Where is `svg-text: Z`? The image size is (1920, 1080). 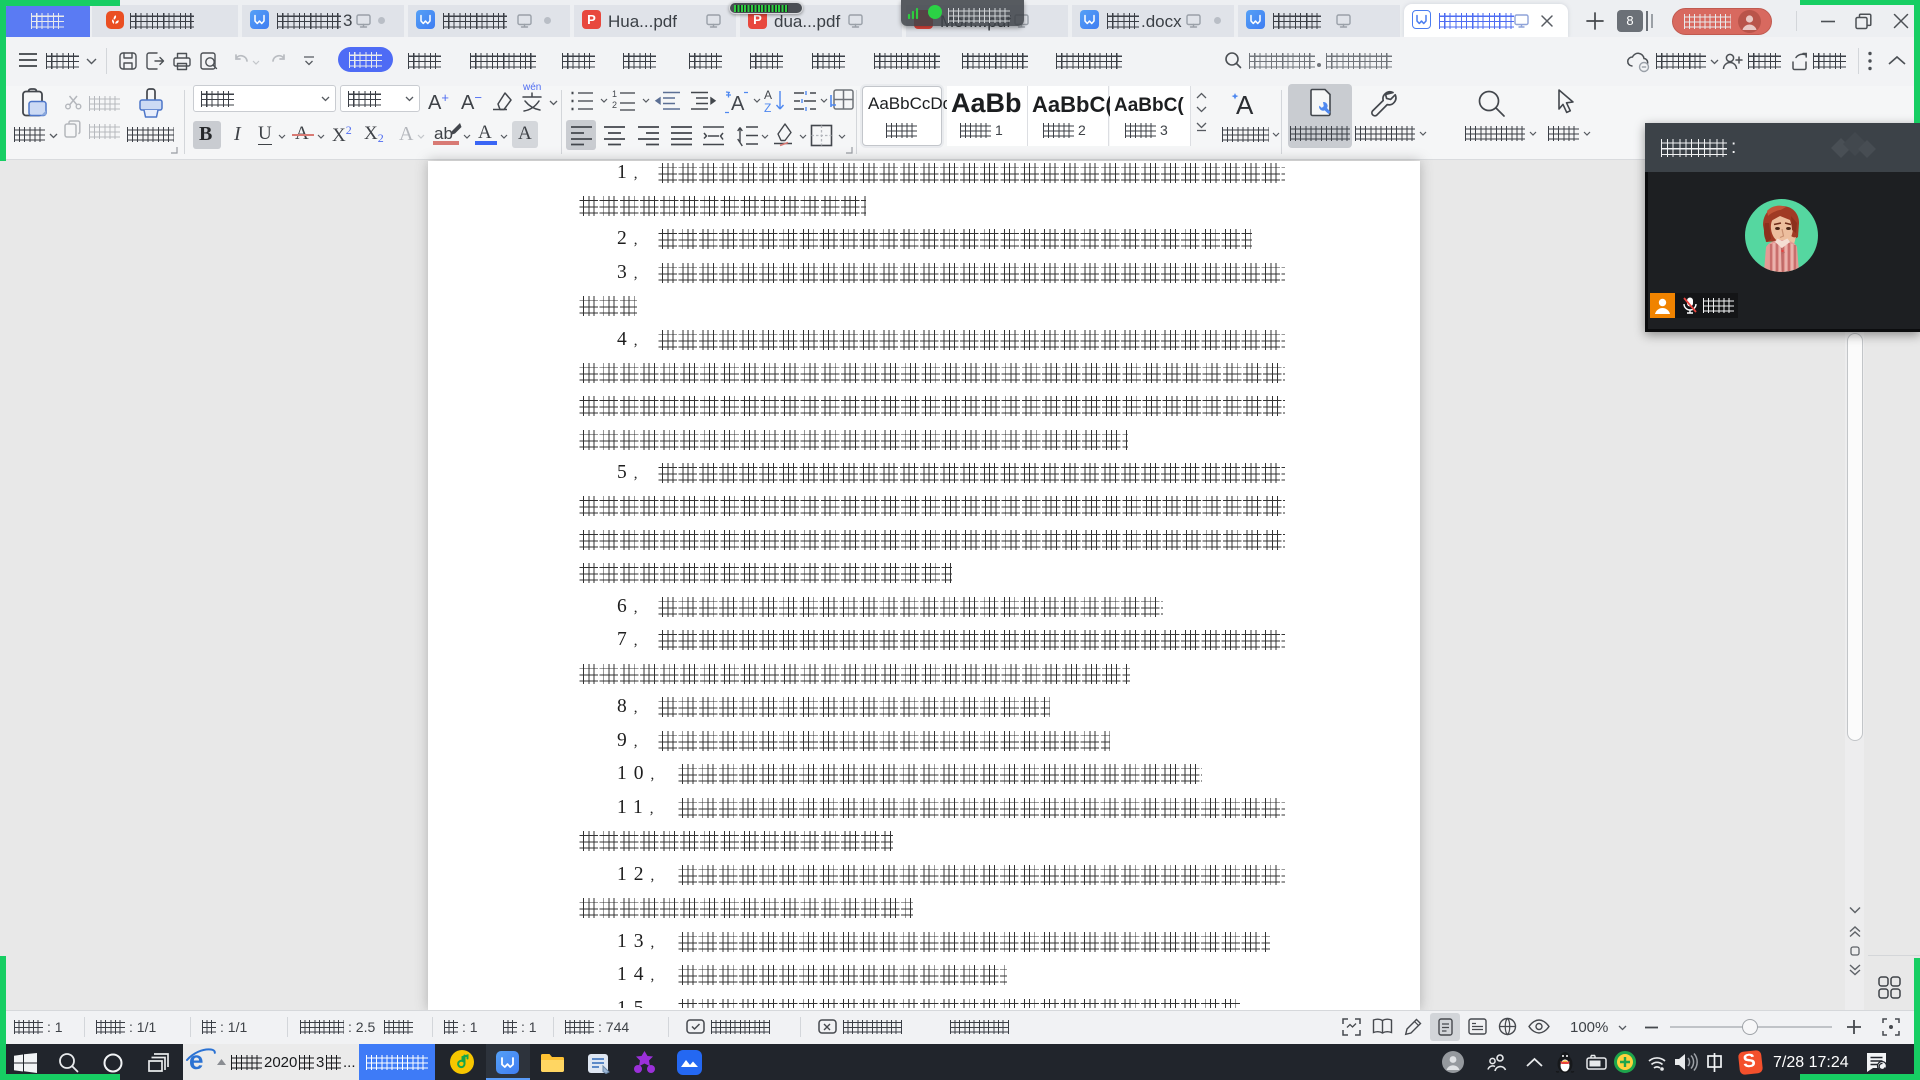 svg-text: Z is located at coordinates (767, 108).